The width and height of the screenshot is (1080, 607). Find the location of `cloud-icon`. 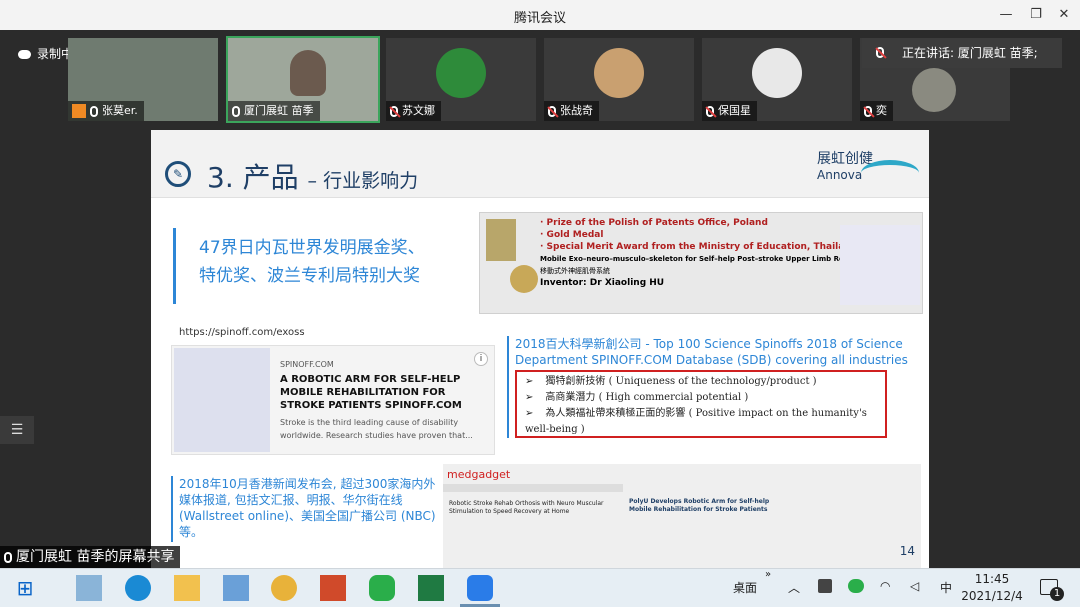

cloud-icon is located at coordinates (24, 54).